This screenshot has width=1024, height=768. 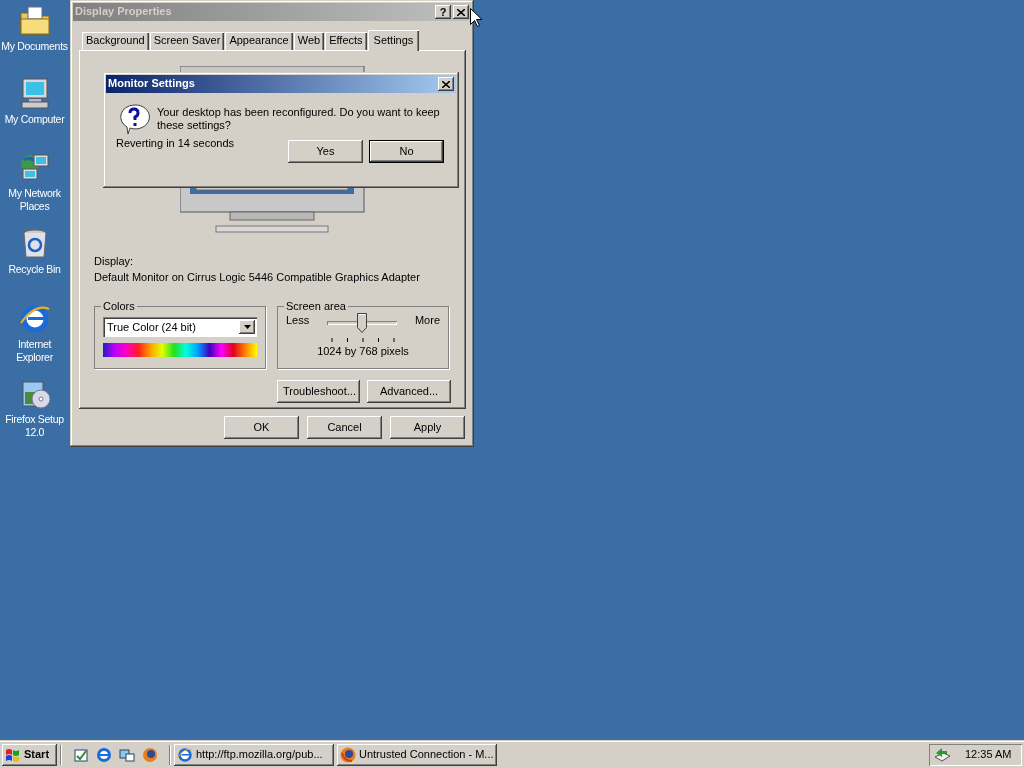 What do you see at coordinates (257, 278) in the screenshot?
I see `display-value: Default Monitor on Cirrus Logic 5446 Compatible Graphics Adapter` at bounding box center [257, 278].